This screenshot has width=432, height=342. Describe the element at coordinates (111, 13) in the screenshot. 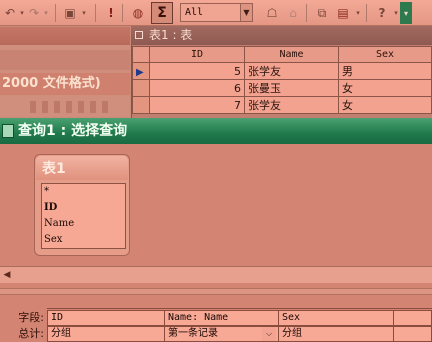

I see `run-icon: !` at that location.